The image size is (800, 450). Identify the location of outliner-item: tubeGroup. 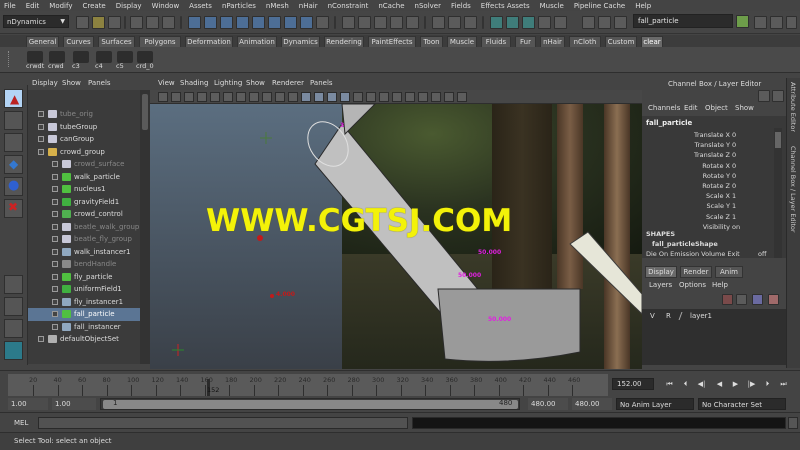
(84, 127).